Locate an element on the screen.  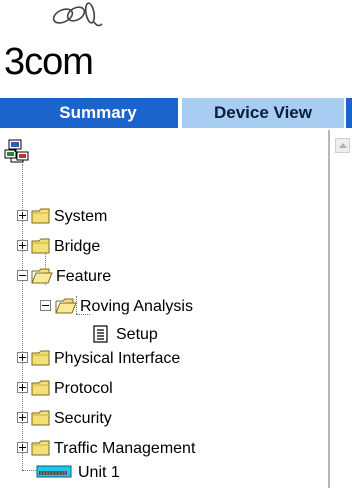
tree-item-setup: Setup is located at coordinates (160, 335).